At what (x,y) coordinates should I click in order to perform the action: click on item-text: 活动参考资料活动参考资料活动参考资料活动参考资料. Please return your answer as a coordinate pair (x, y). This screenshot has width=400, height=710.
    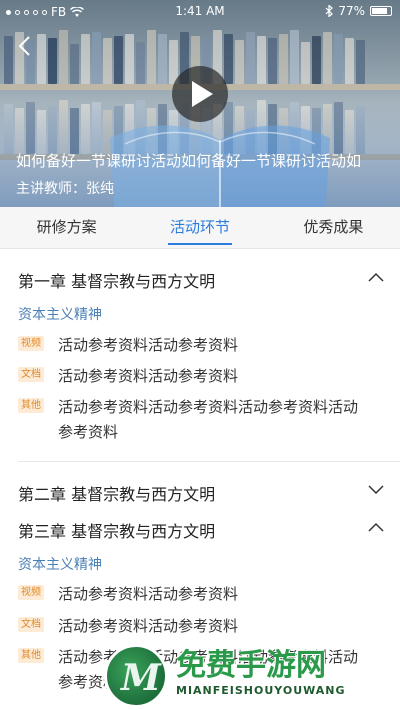
    Looking at the image, I should click on (208, 419).